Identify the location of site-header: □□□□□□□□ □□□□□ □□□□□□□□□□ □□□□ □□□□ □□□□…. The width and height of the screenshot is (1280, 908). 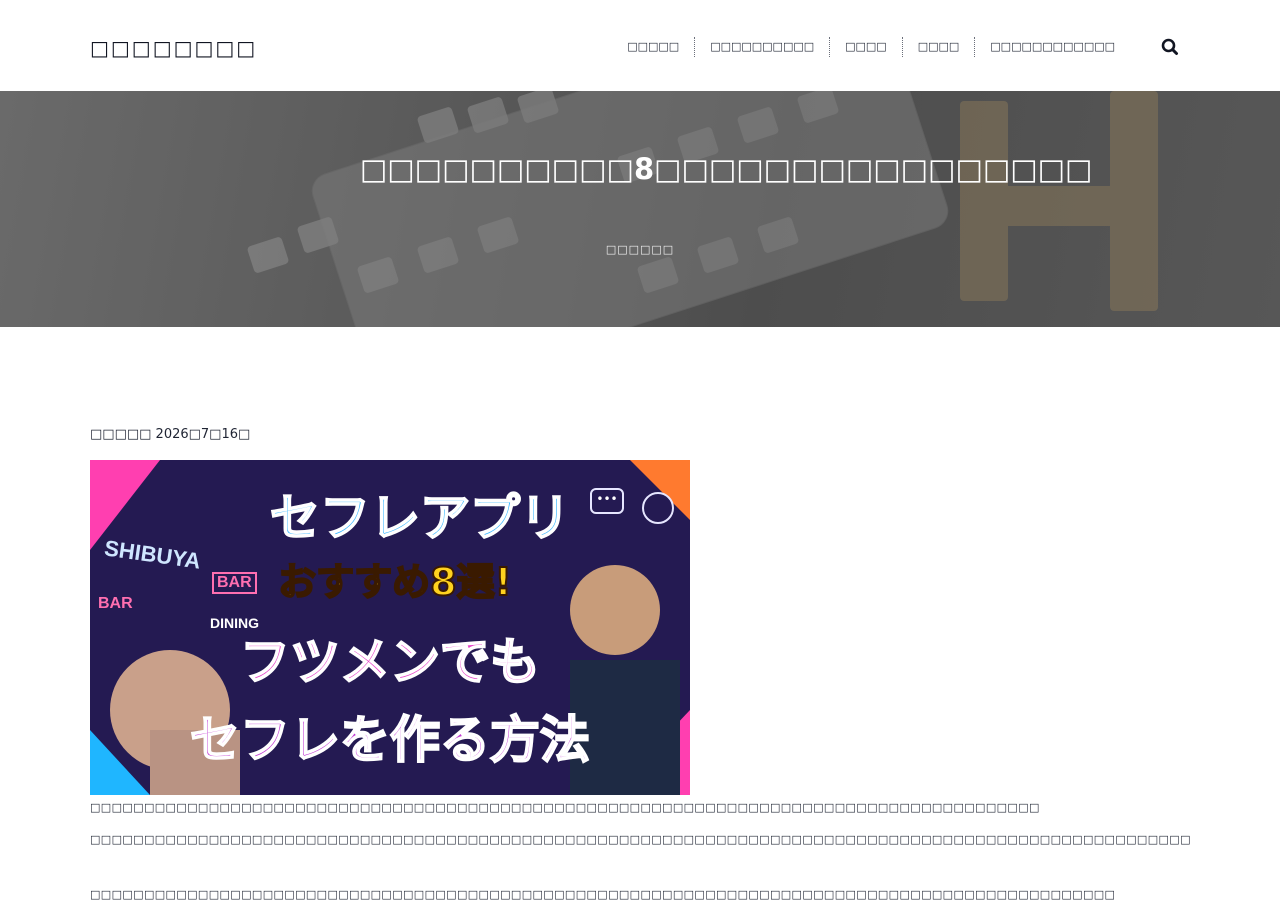
(640, 45).